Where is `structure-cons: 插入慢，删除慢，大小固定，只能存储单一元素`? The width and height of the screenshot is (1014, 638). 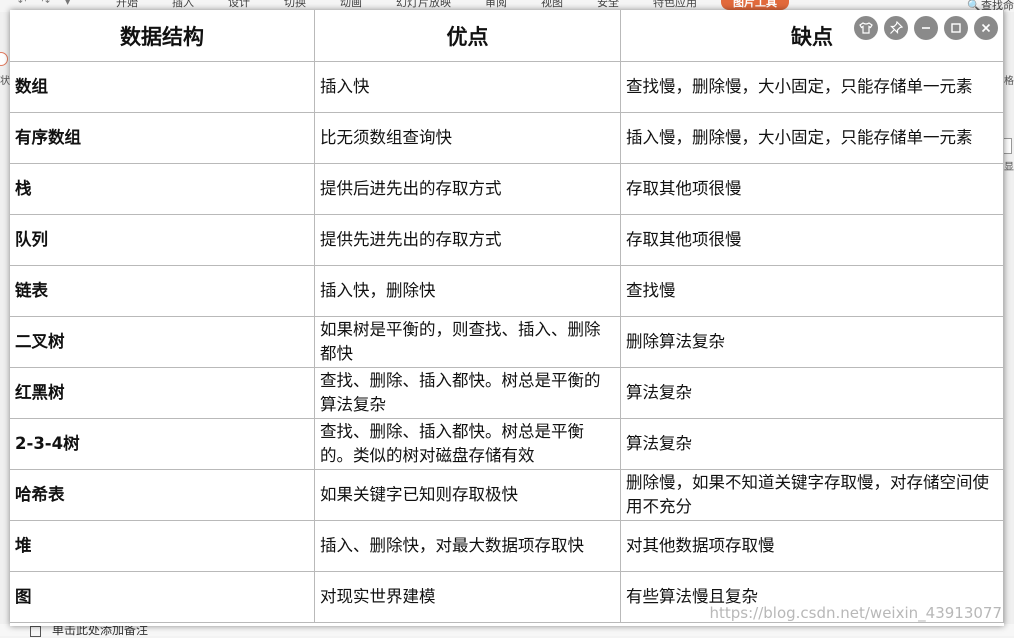 structure-cons: 插入慢，删除慢，大小固定，只能存储单一元素 is located at coordinates (812, 138).